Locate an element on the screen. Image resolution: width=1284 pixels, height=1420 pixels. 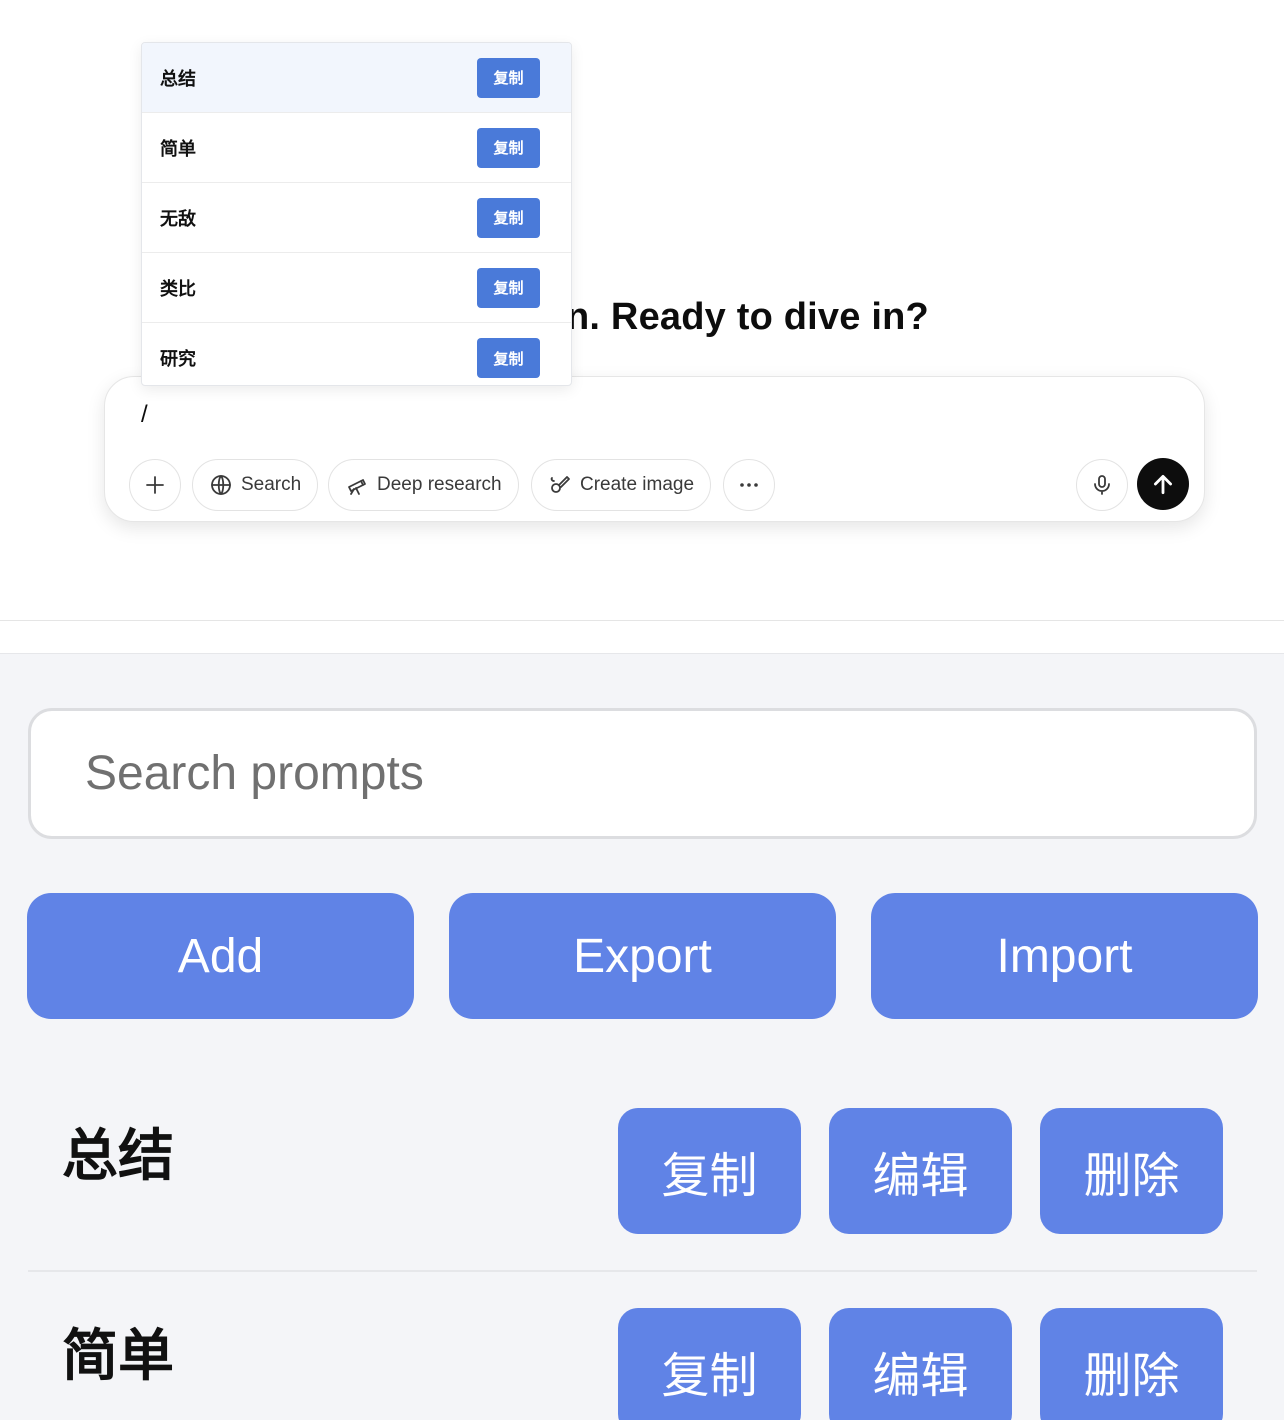
prompt-name: 总结 is located at coordinates (118, 1156).